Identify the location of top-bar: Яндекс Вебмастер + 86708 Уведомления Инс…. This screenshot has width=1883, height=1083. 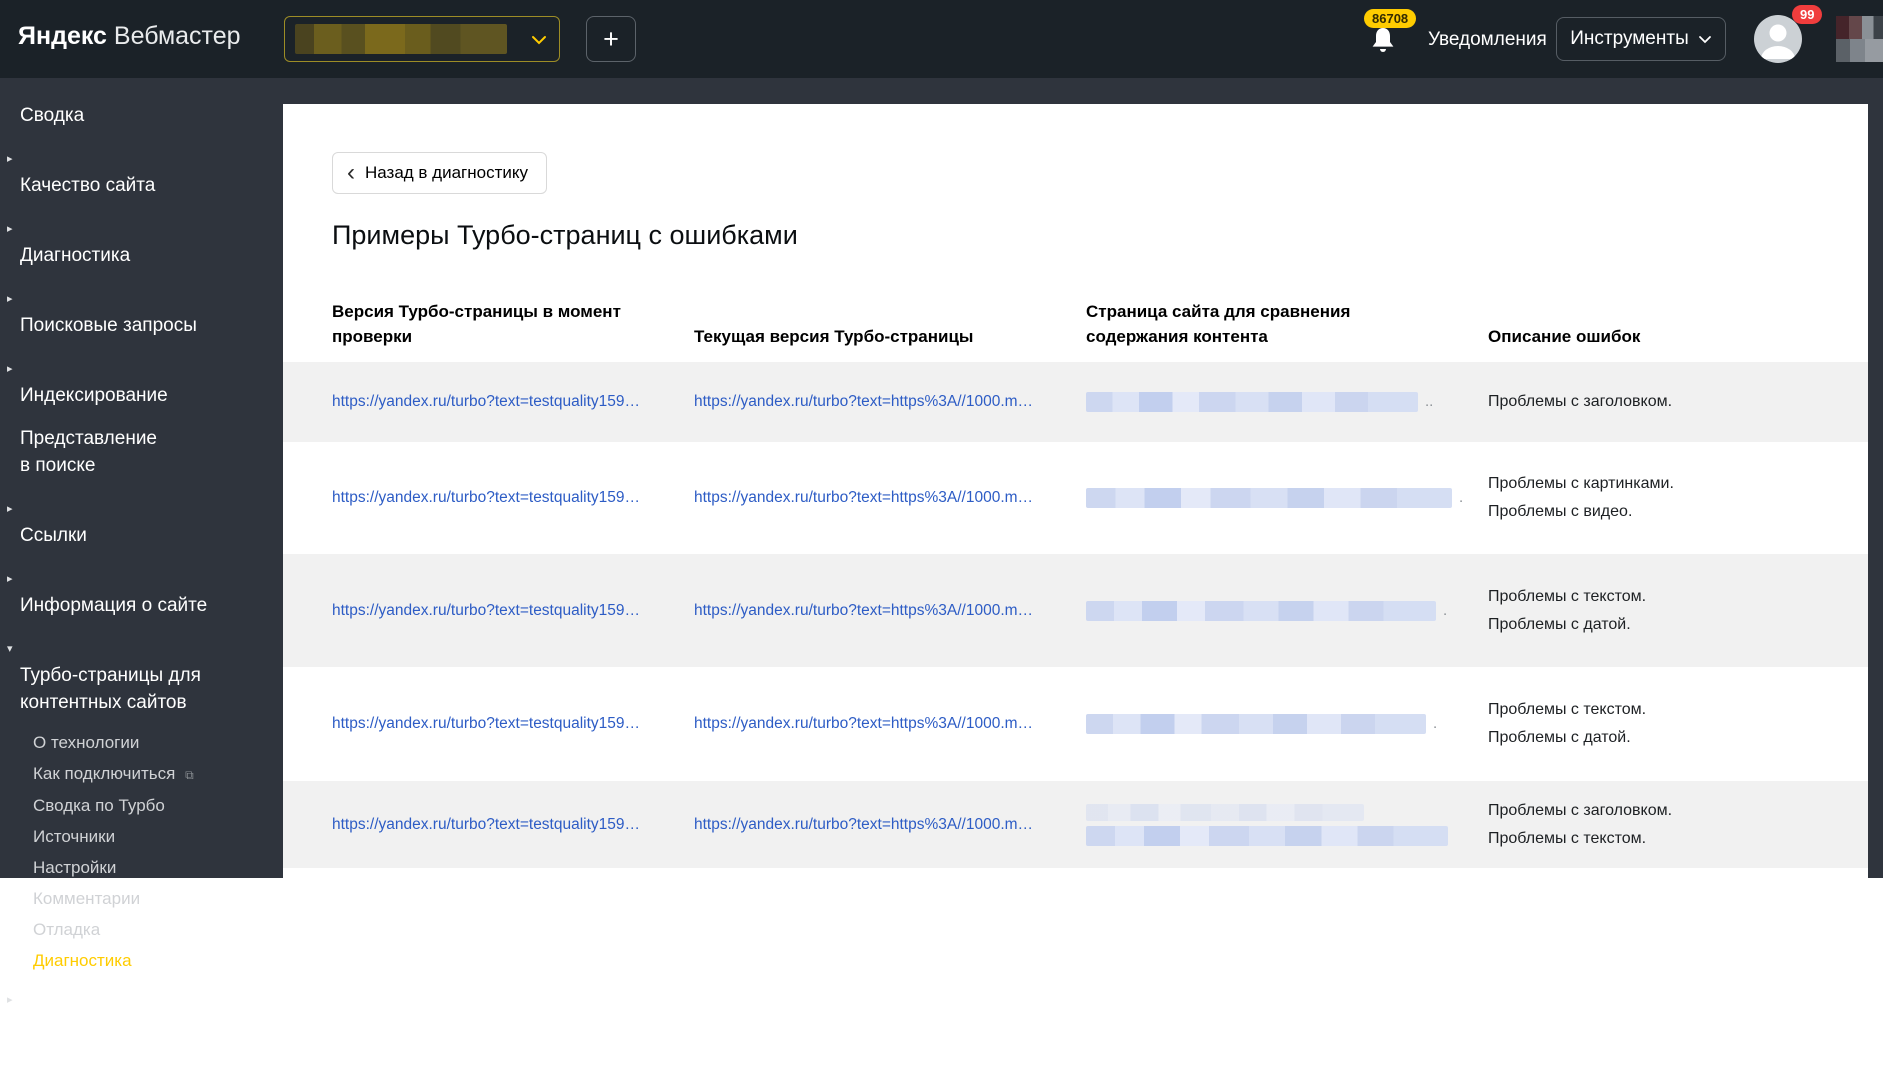
(941, 39).